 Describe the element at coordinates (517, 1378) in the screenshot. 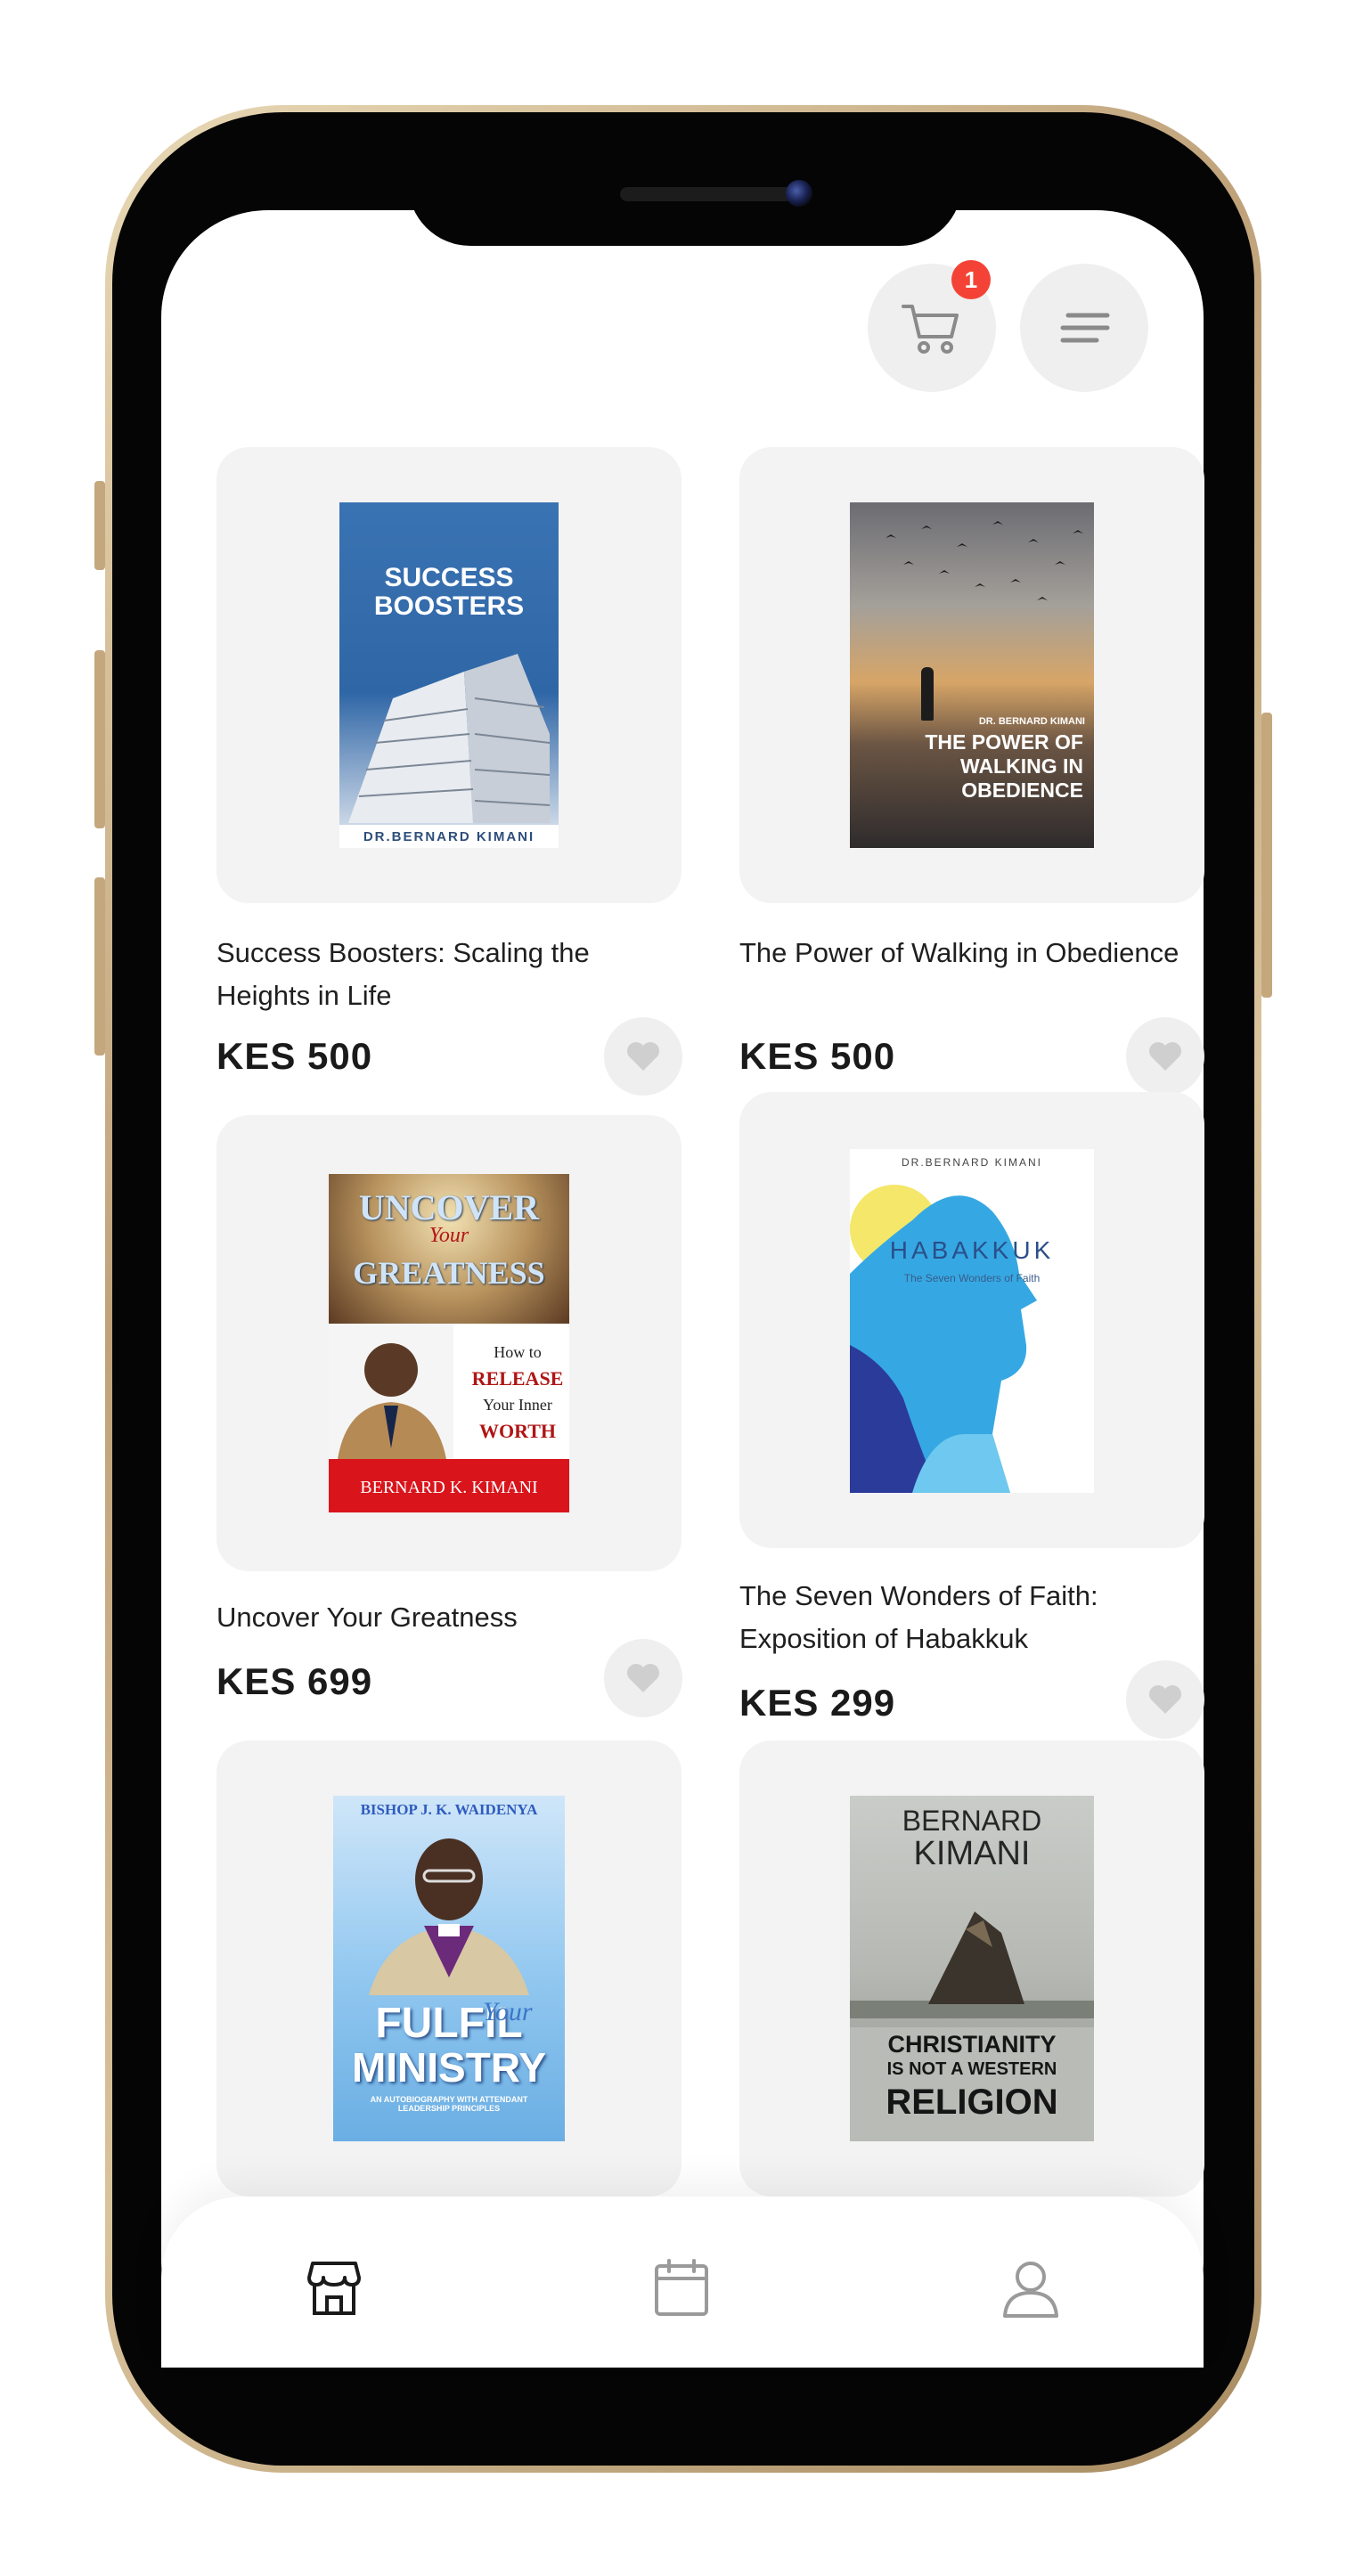

I see `cover-subtitle: RELEASE` at that location.